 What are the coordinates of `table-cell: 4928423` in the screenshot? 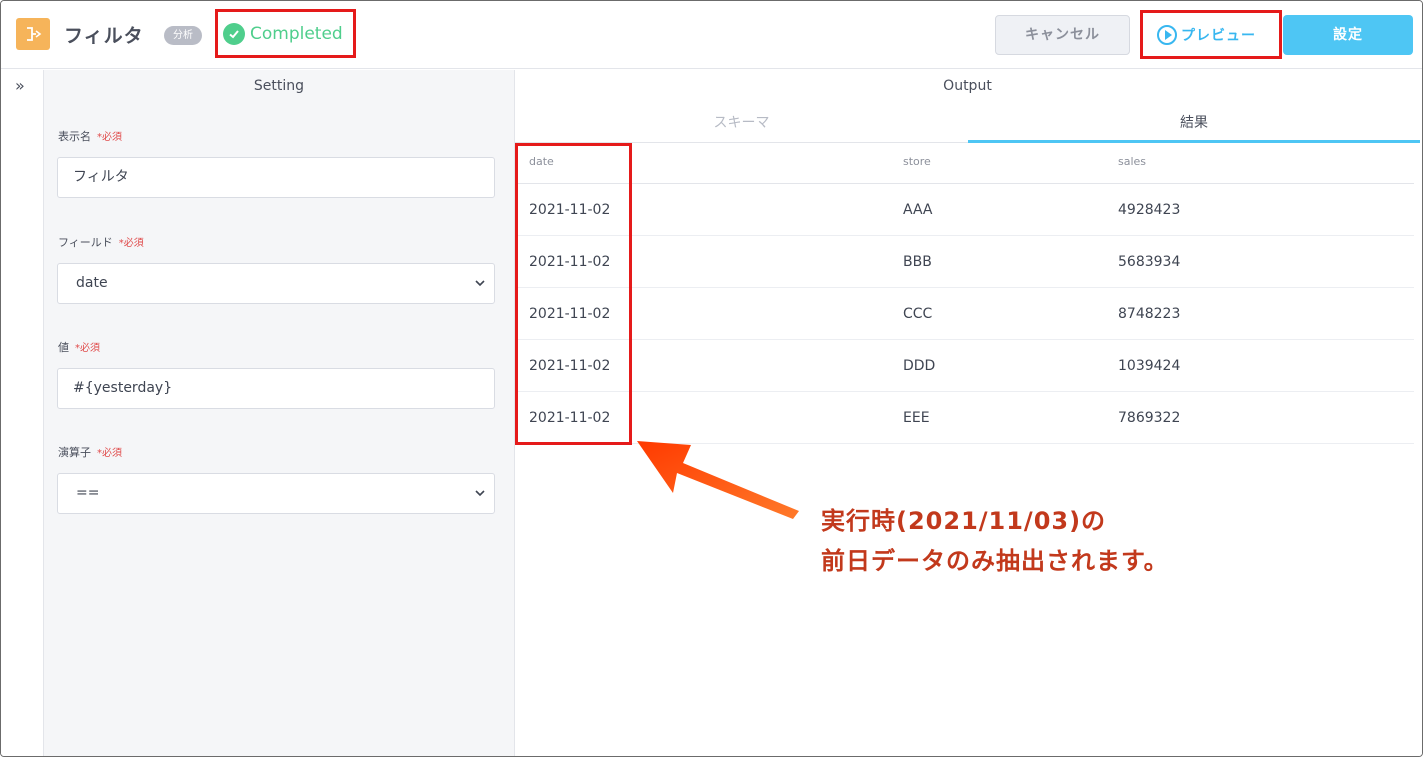 It's located at (1149, 210).